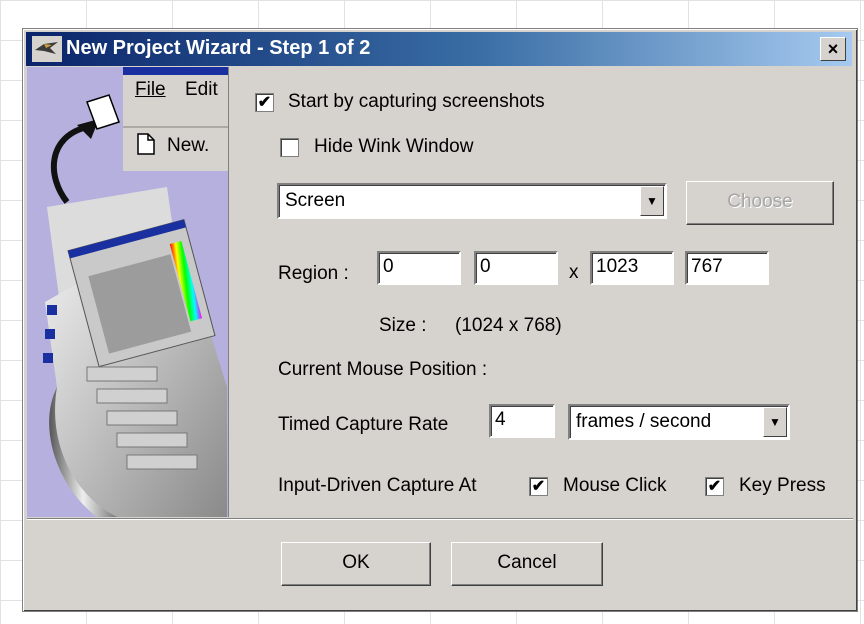  Describe the element at coordinates (714, 486) in the screenshot. I see `key-press-checkbox: ✔` at that location.